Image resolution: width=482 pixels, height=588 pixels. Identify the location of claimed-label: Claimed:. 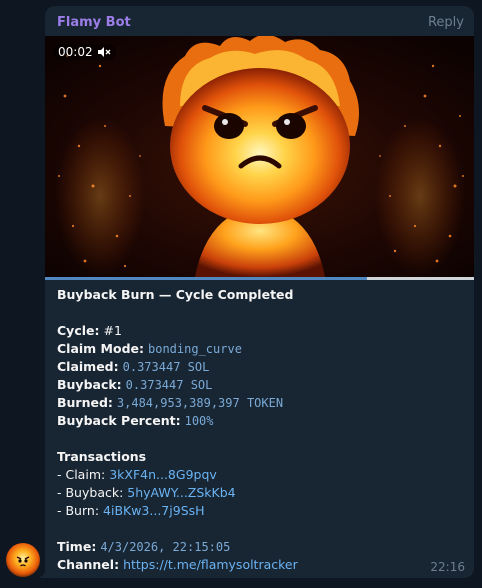
(88, 366).